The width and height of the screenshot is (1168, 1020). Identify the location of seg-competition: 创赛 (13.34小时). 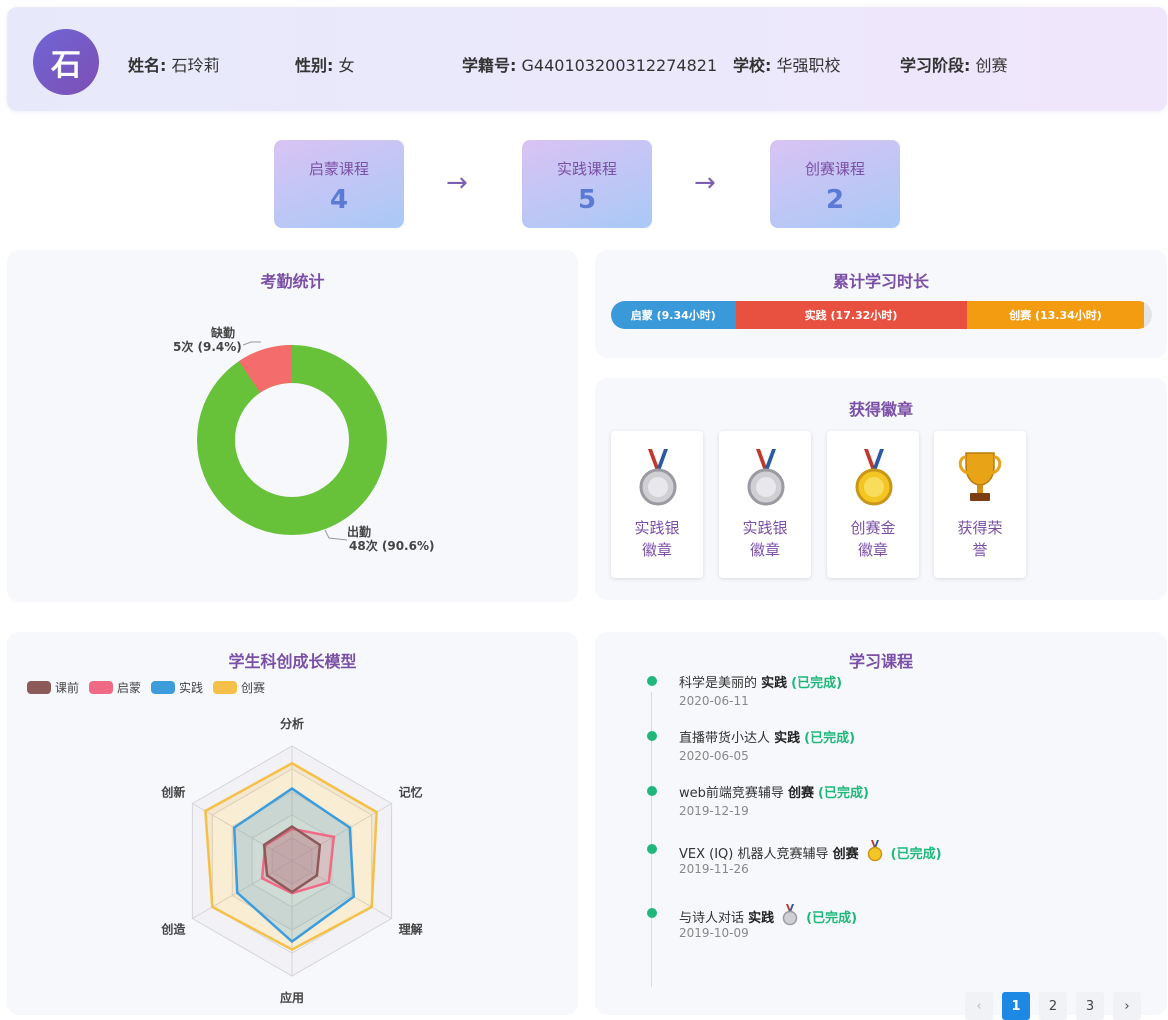
(1055, 315).